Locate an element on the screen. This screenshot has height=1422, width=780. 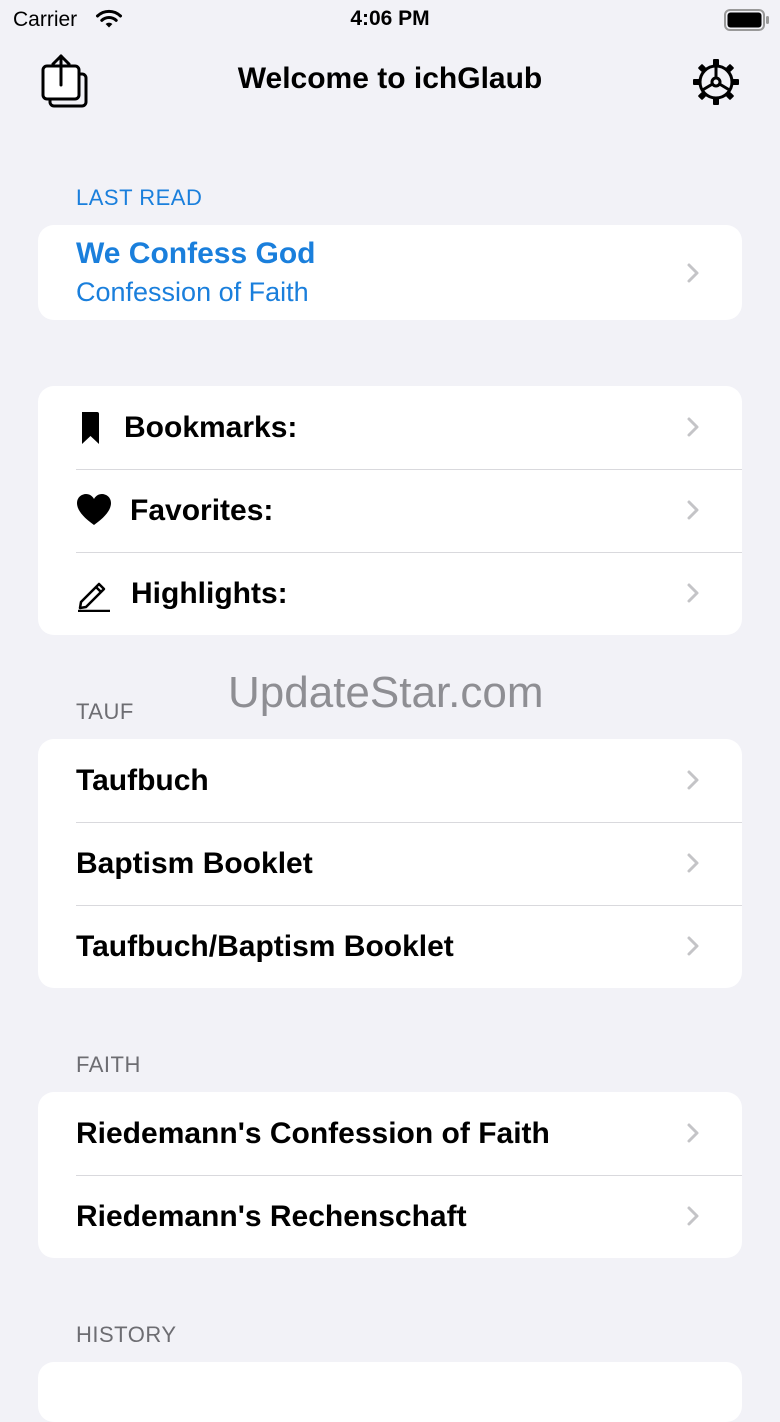
status-bar: Carrier 4:06 PM is located at coordinates (390, 20).